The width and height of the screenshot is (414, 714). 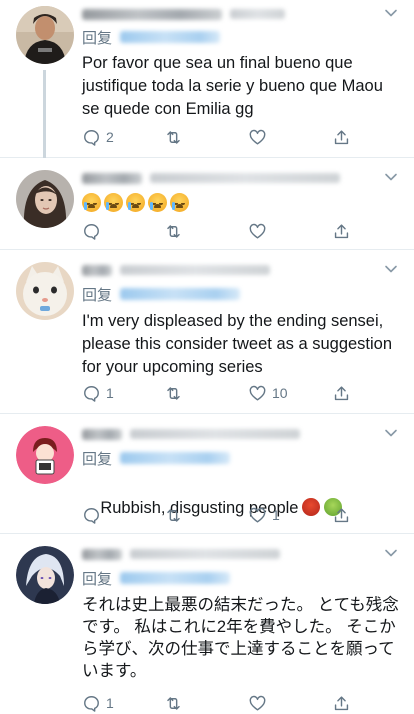 What do you see at coordinates (280, 393) in the screenshot?
I see `like-count: 10` at bounding box center [280, 393].